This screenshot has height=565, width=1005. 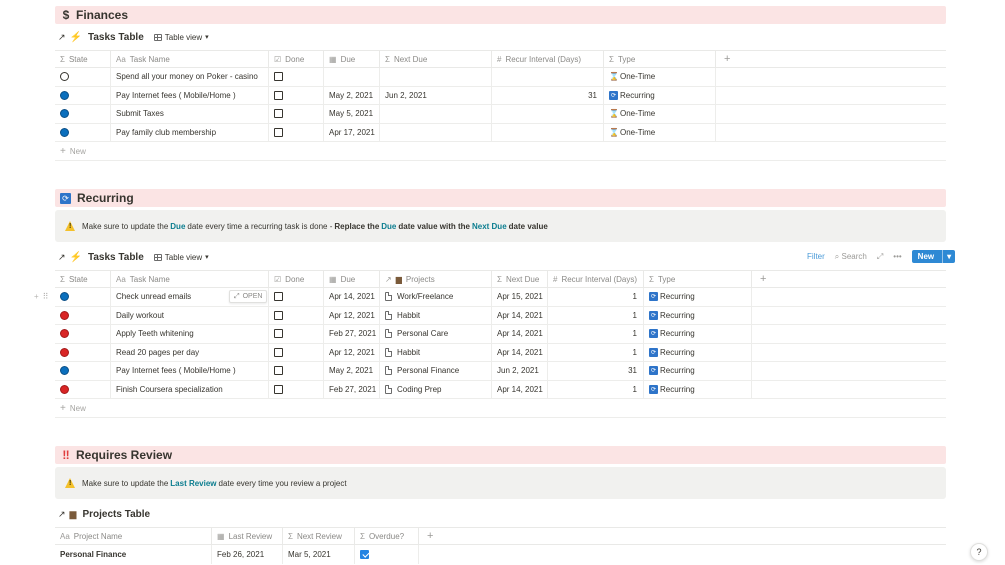 What do you see at coordinates (190, 389) in the screenshot?
I see `task-name-cell: Finish Coursera specialization` at bounding box center [190, 389].